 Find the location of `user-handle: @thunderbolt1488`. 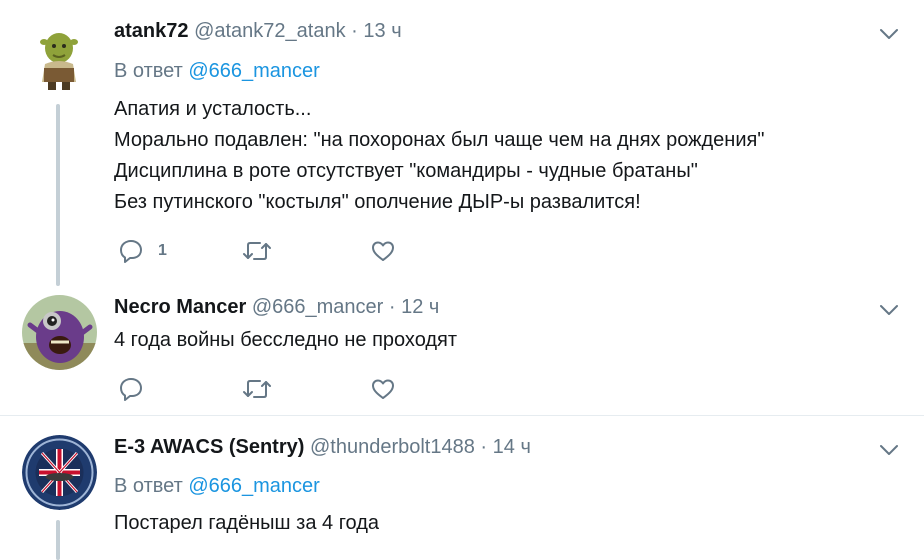

user-handle: @thunderbolt1488 is located at coordinates (392, 447).